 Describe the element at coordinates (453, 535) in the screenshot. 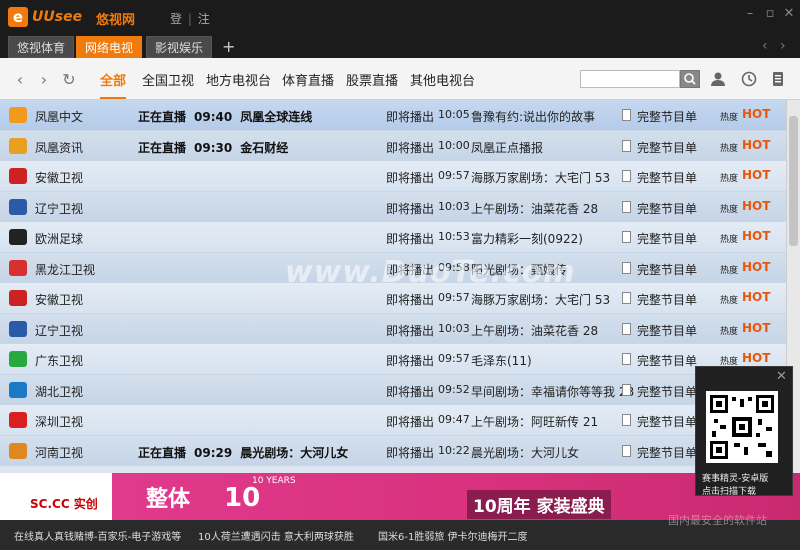

I see `news-link: 国米6-1胜弱旅 伊卡尔迪梅开二度` at that location.